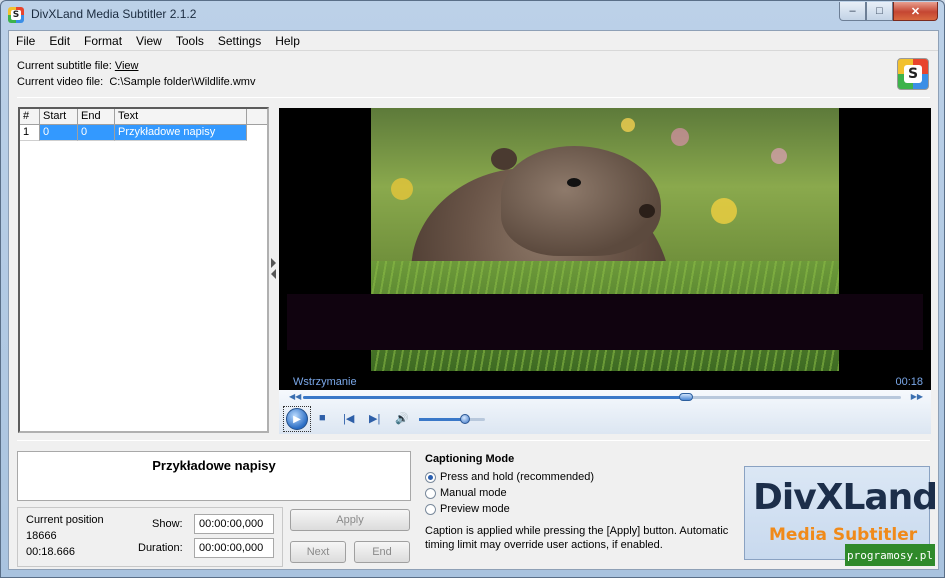 The image size is (945, 578). I want to click on col-header-num: #, so click(30, 117).